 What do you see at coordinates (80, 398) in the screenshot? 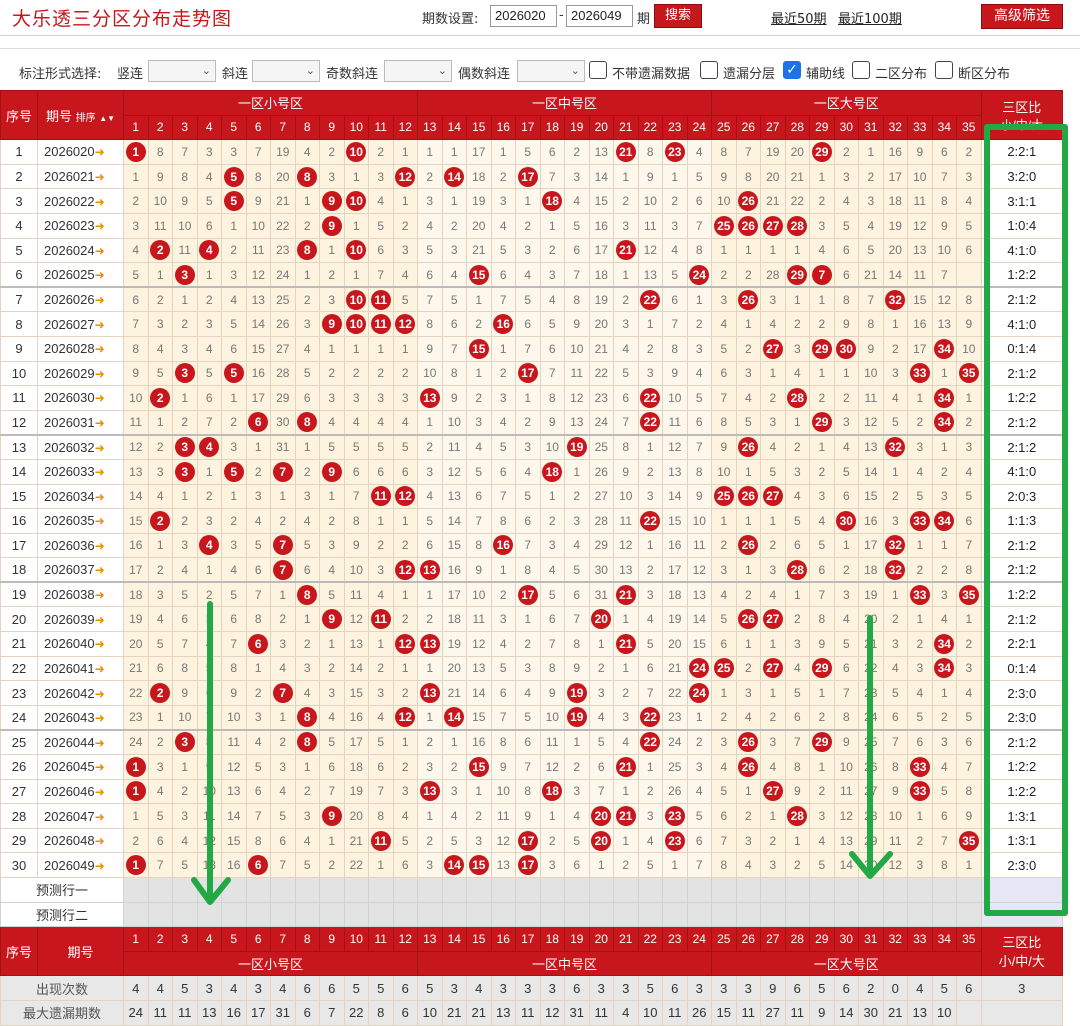
I see `row-period: 2026030➜` at bounding box center [80, 398].